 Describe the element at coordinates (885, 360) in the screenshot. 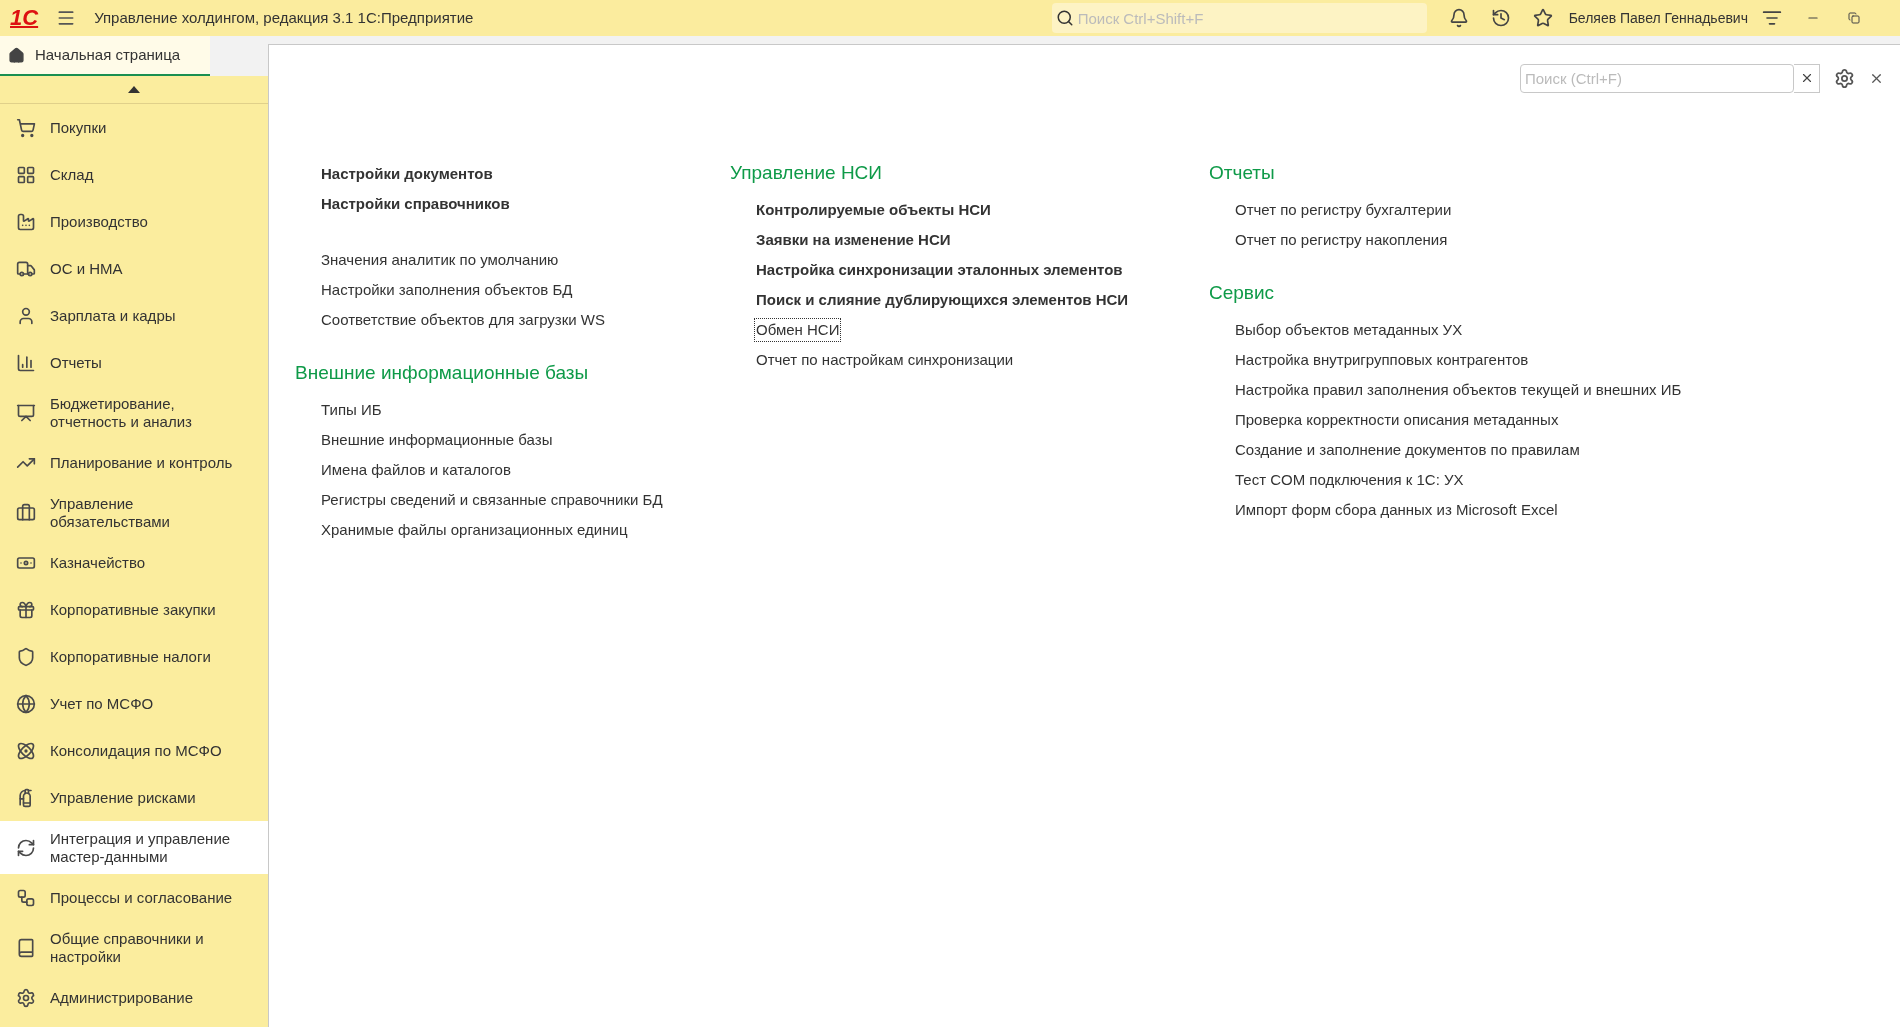

I see `section-link: Отчет по настройкам синхронизации` at that location.